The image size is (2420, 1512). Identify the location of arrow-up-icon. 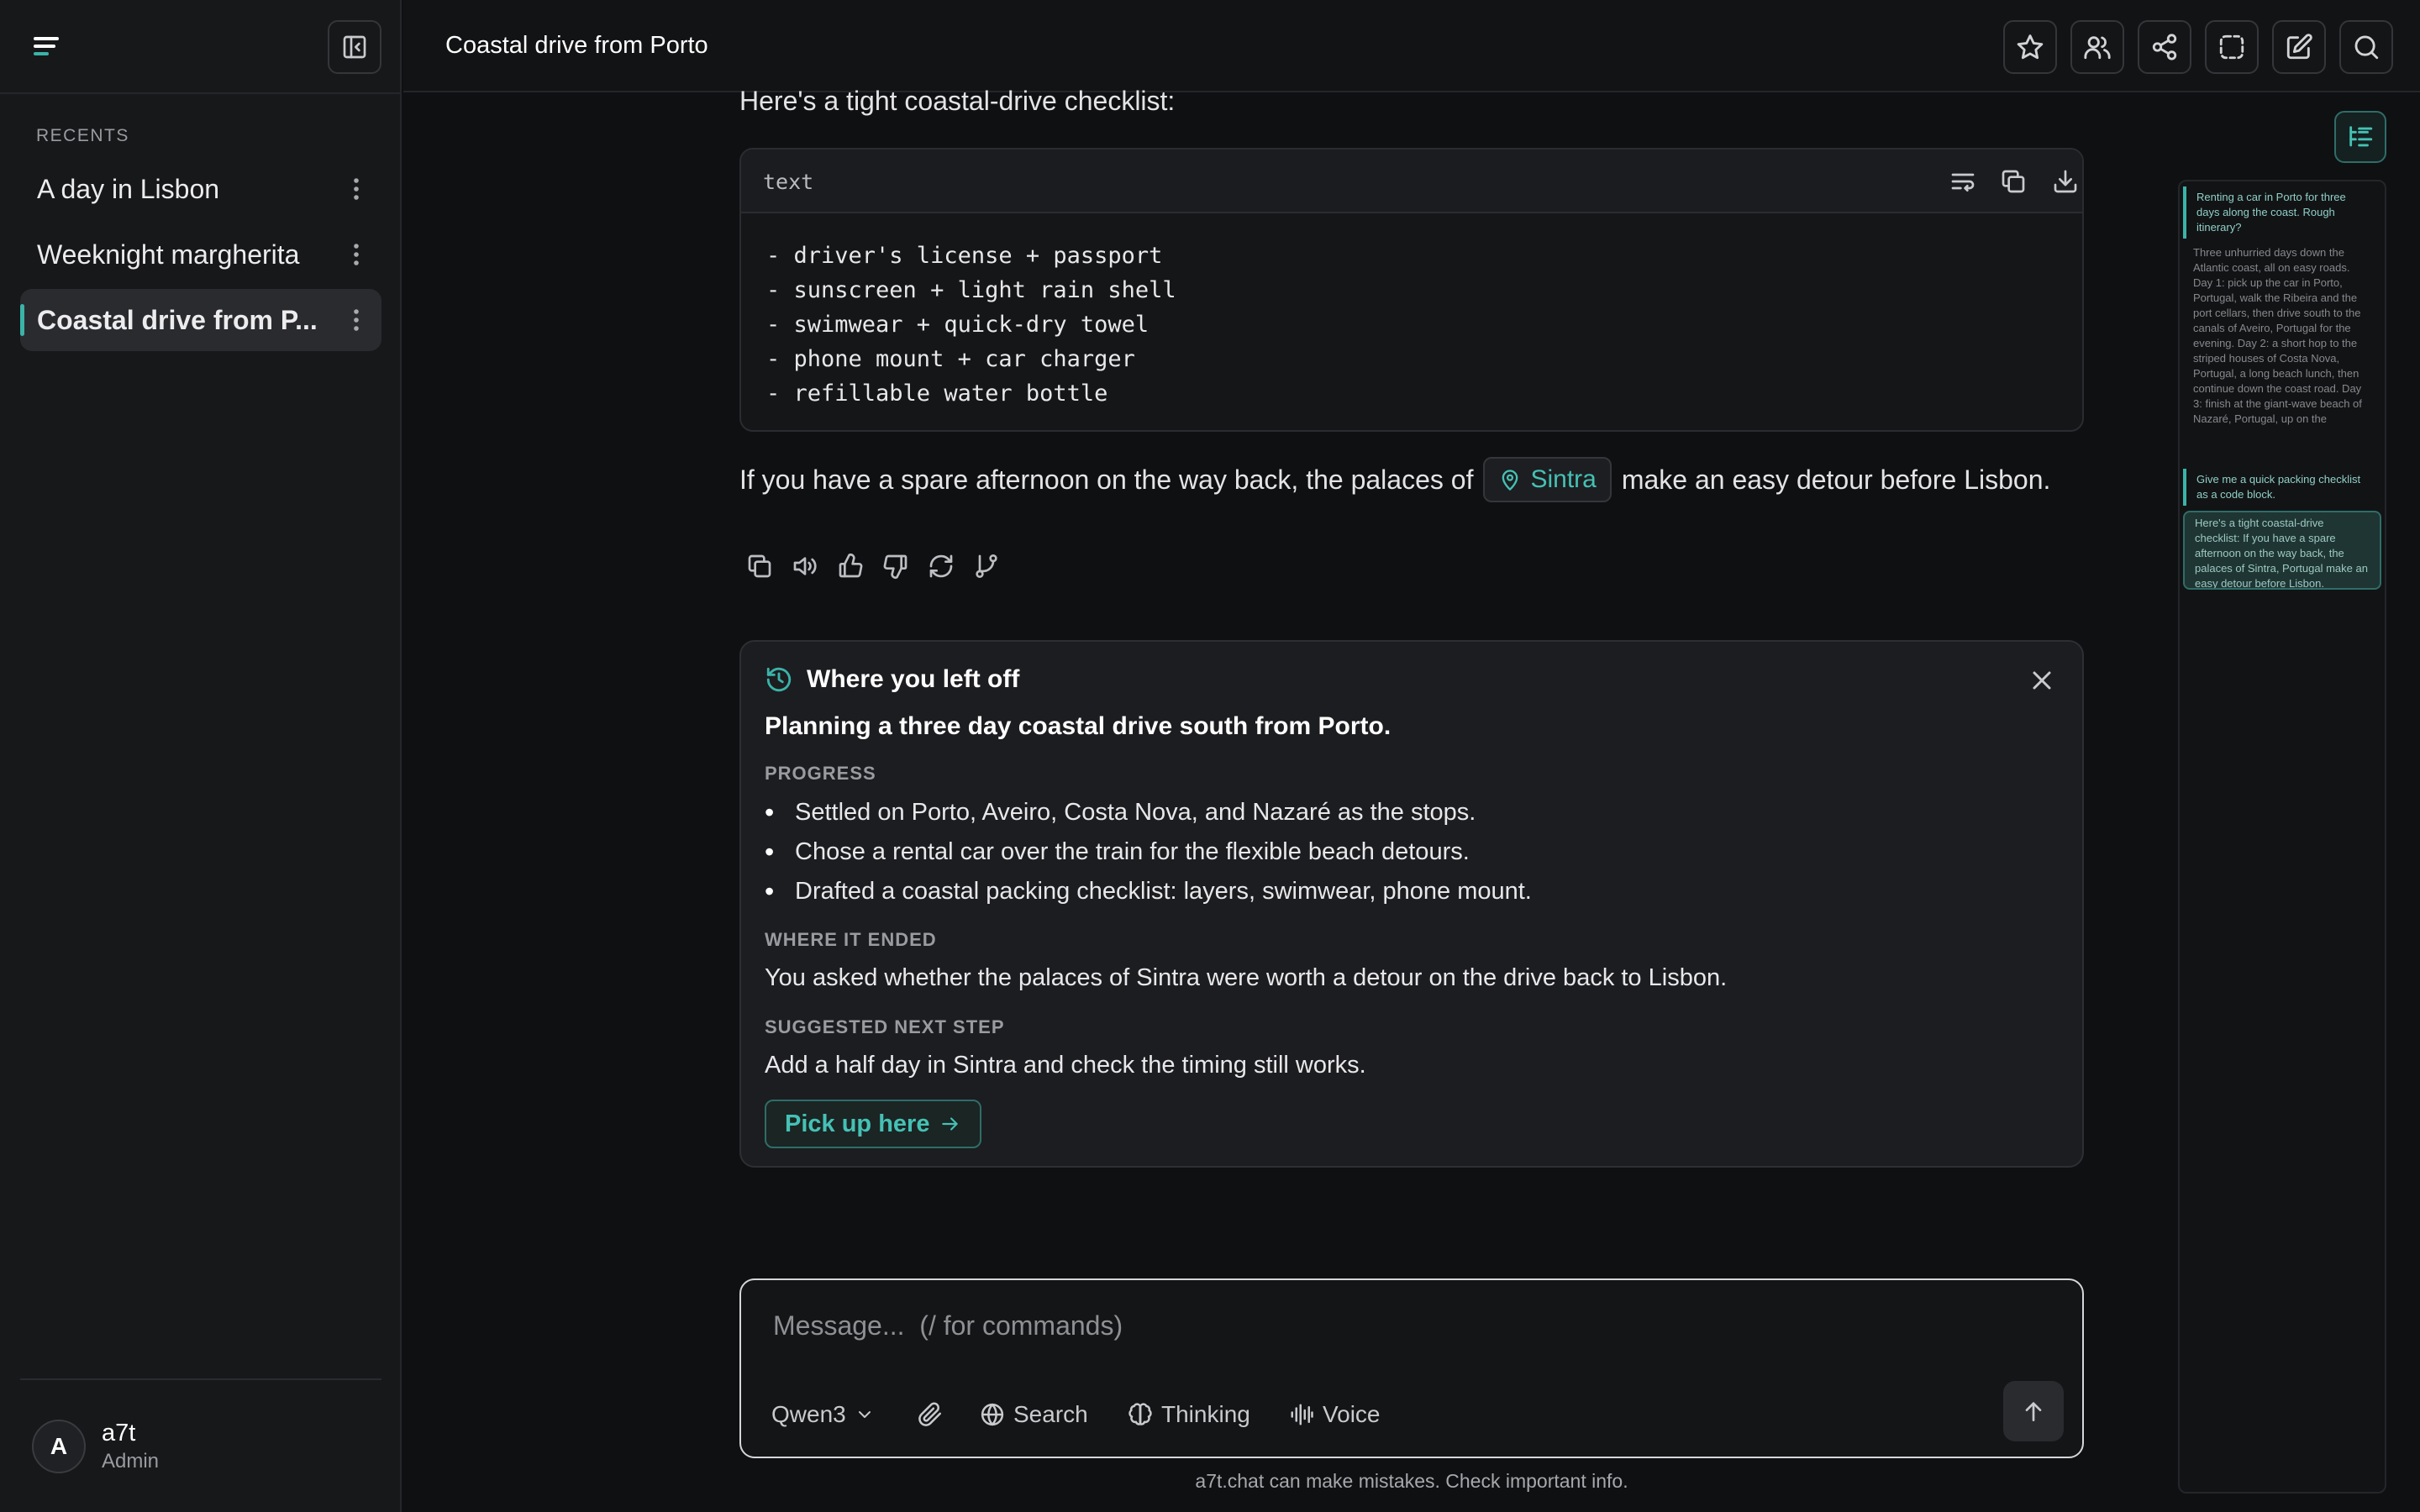
(2034, 1411).